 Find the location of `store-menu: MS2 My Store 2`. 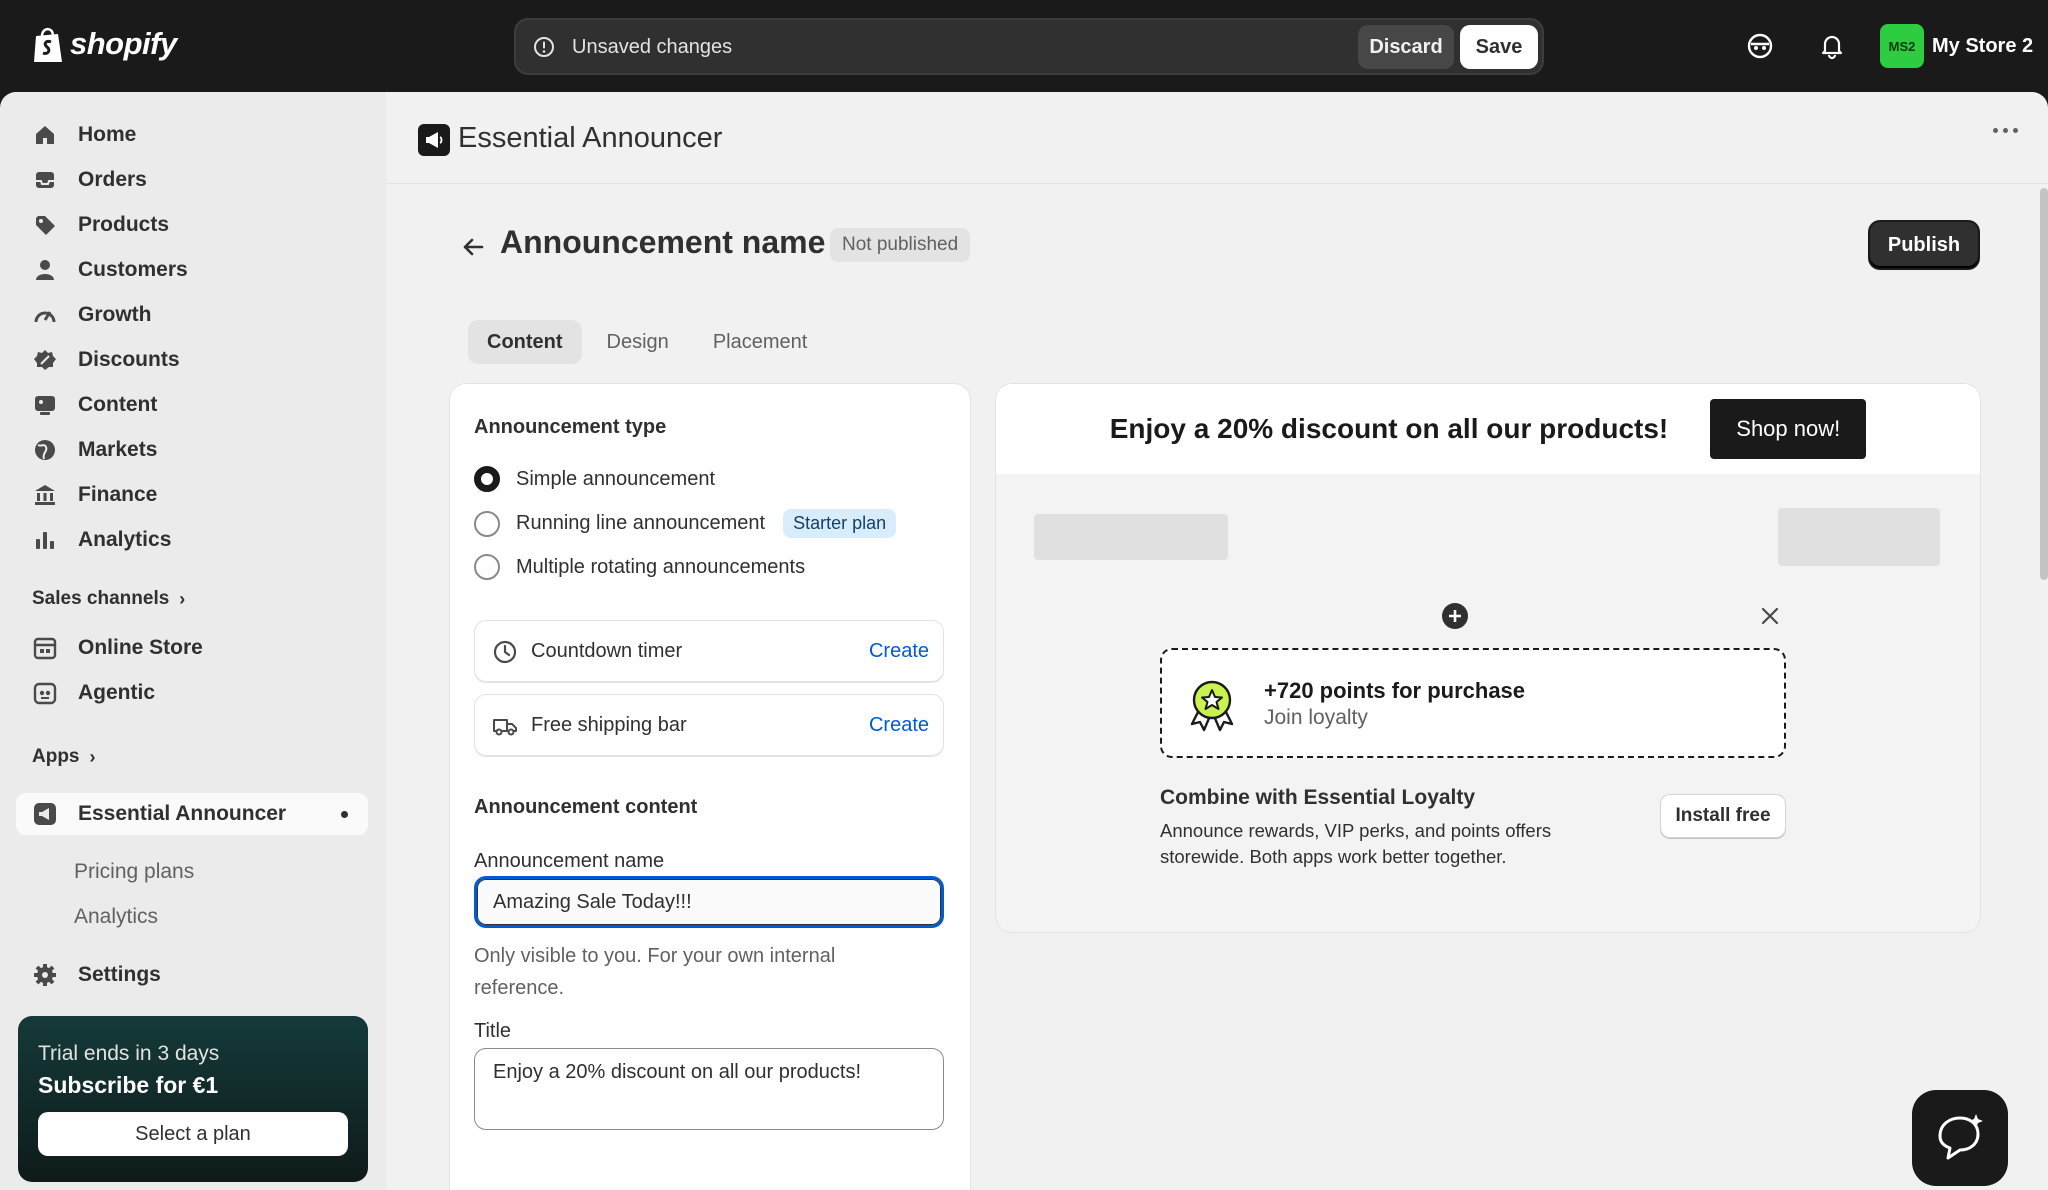

store-menu: MS2 My Store 2 is located at coordinates (1956, 46).